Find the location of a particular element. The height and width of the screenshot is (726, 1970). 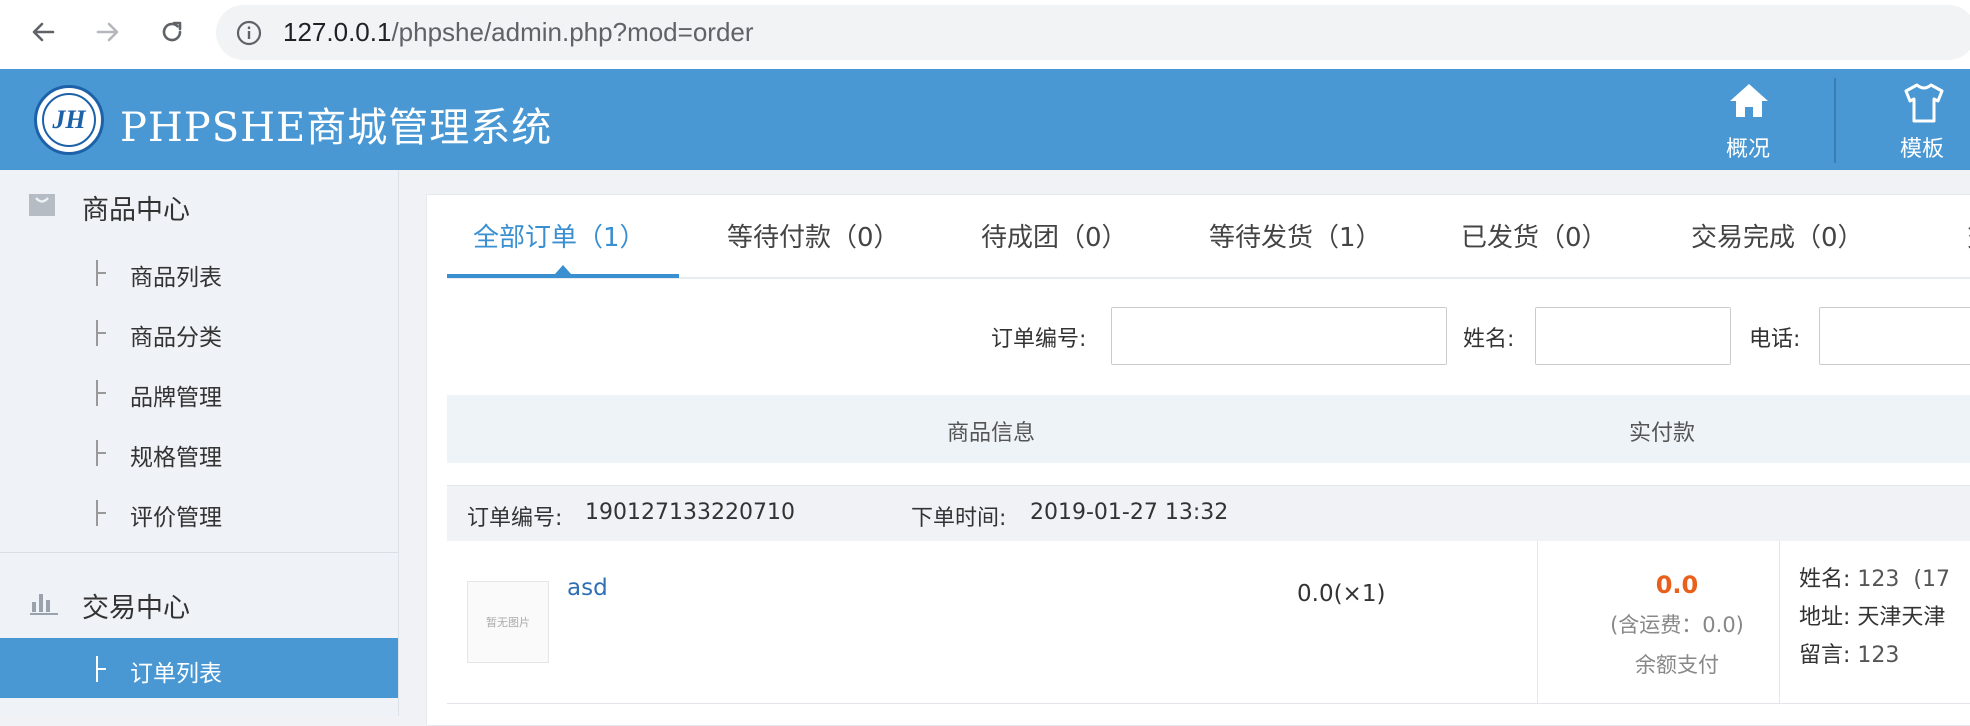

bar-chart-icon is located at coordinates (44, 604).